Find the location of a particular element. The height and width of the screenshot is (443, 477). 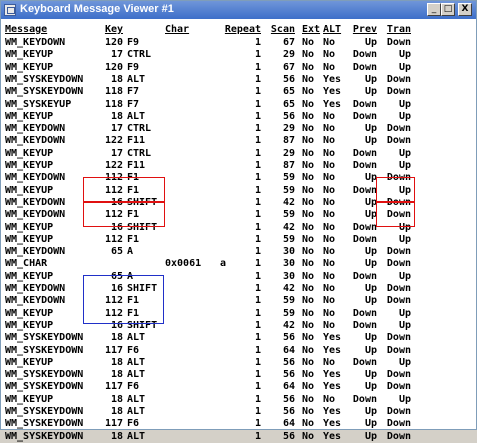

title-bar: Keyboard Message Viewer #1 _ □ X is located at coordinates (238, 10).